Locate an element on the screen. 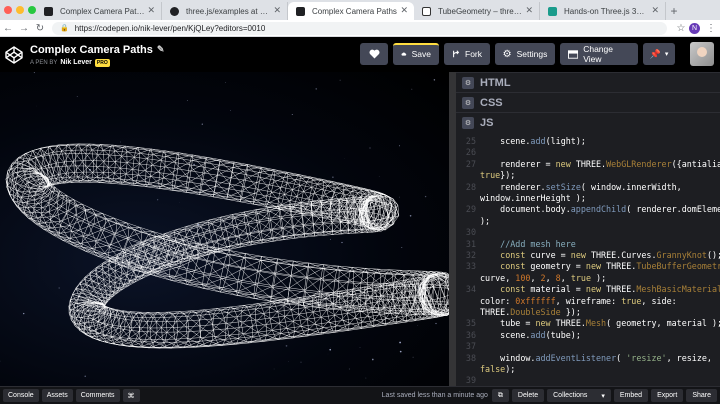  line-number: 32 is located at coordinates (470, 255).